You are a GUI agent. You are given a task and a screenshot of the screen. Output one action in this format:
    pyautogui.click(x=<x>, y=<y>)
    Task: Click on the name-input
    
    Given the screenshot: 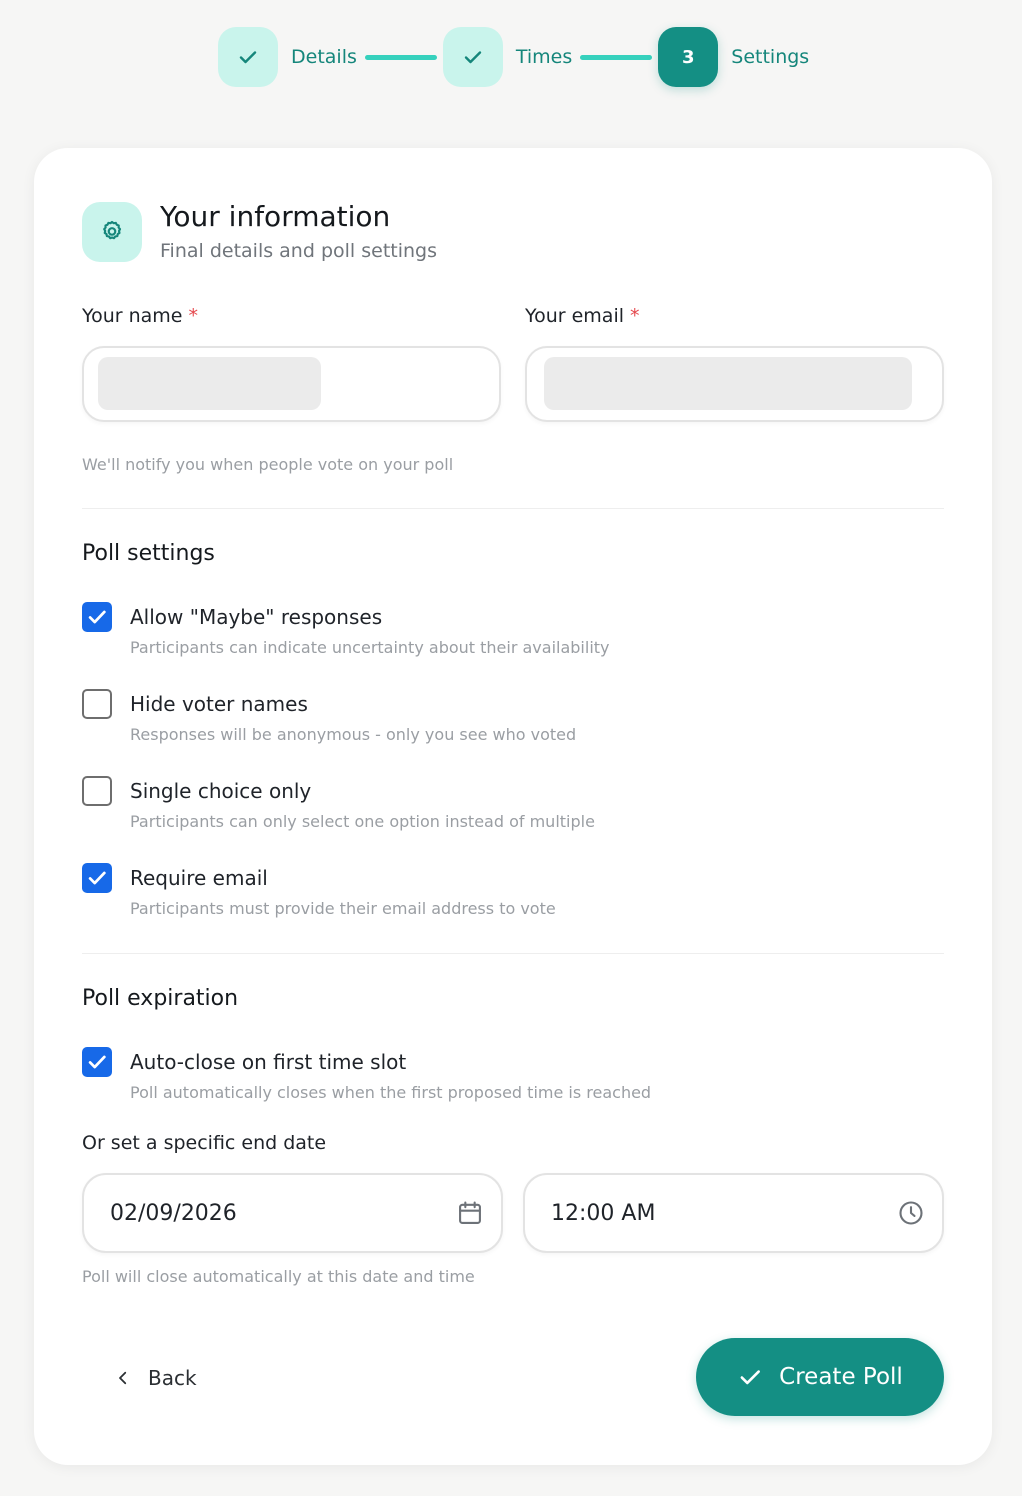 What is the action you would take?
    pyautogui.click(x=291, y=384)
    